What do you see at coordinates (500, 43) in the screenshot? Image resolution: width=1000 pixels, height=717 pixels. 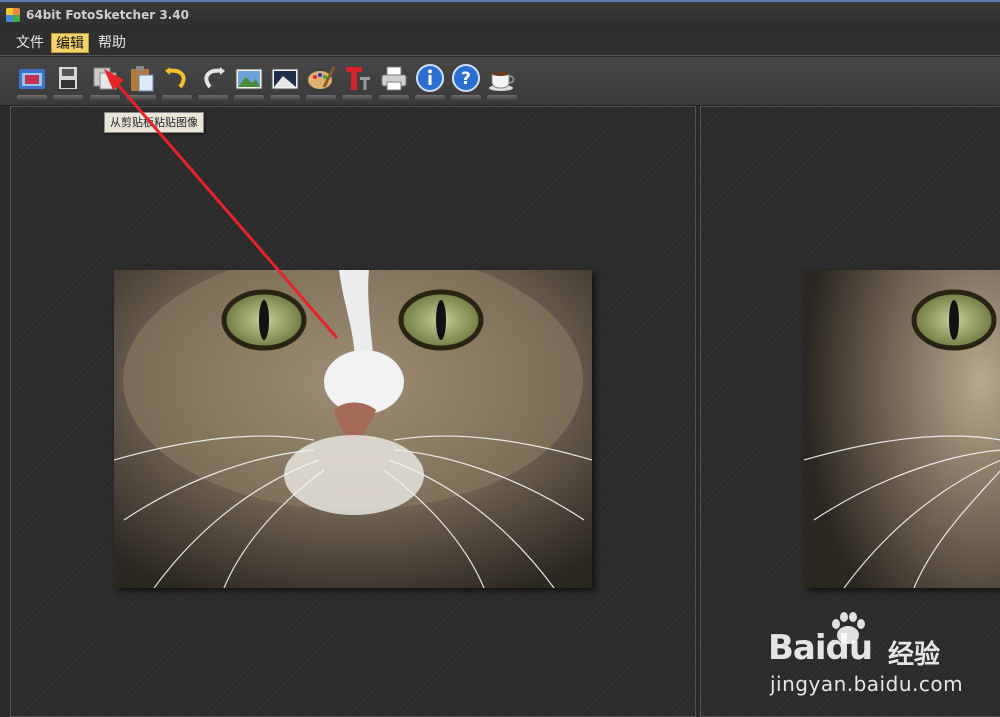 I see `menu-bar: 文件 编辑 帮助` at bounding box center [500, 43].